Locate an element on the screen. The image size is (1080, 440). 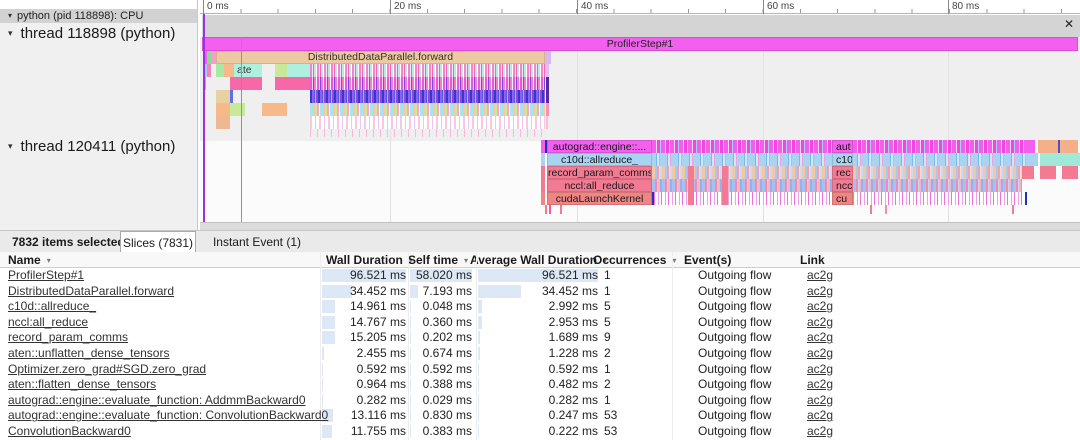
slice-record-short: rec is located at coordinates (842, 172).